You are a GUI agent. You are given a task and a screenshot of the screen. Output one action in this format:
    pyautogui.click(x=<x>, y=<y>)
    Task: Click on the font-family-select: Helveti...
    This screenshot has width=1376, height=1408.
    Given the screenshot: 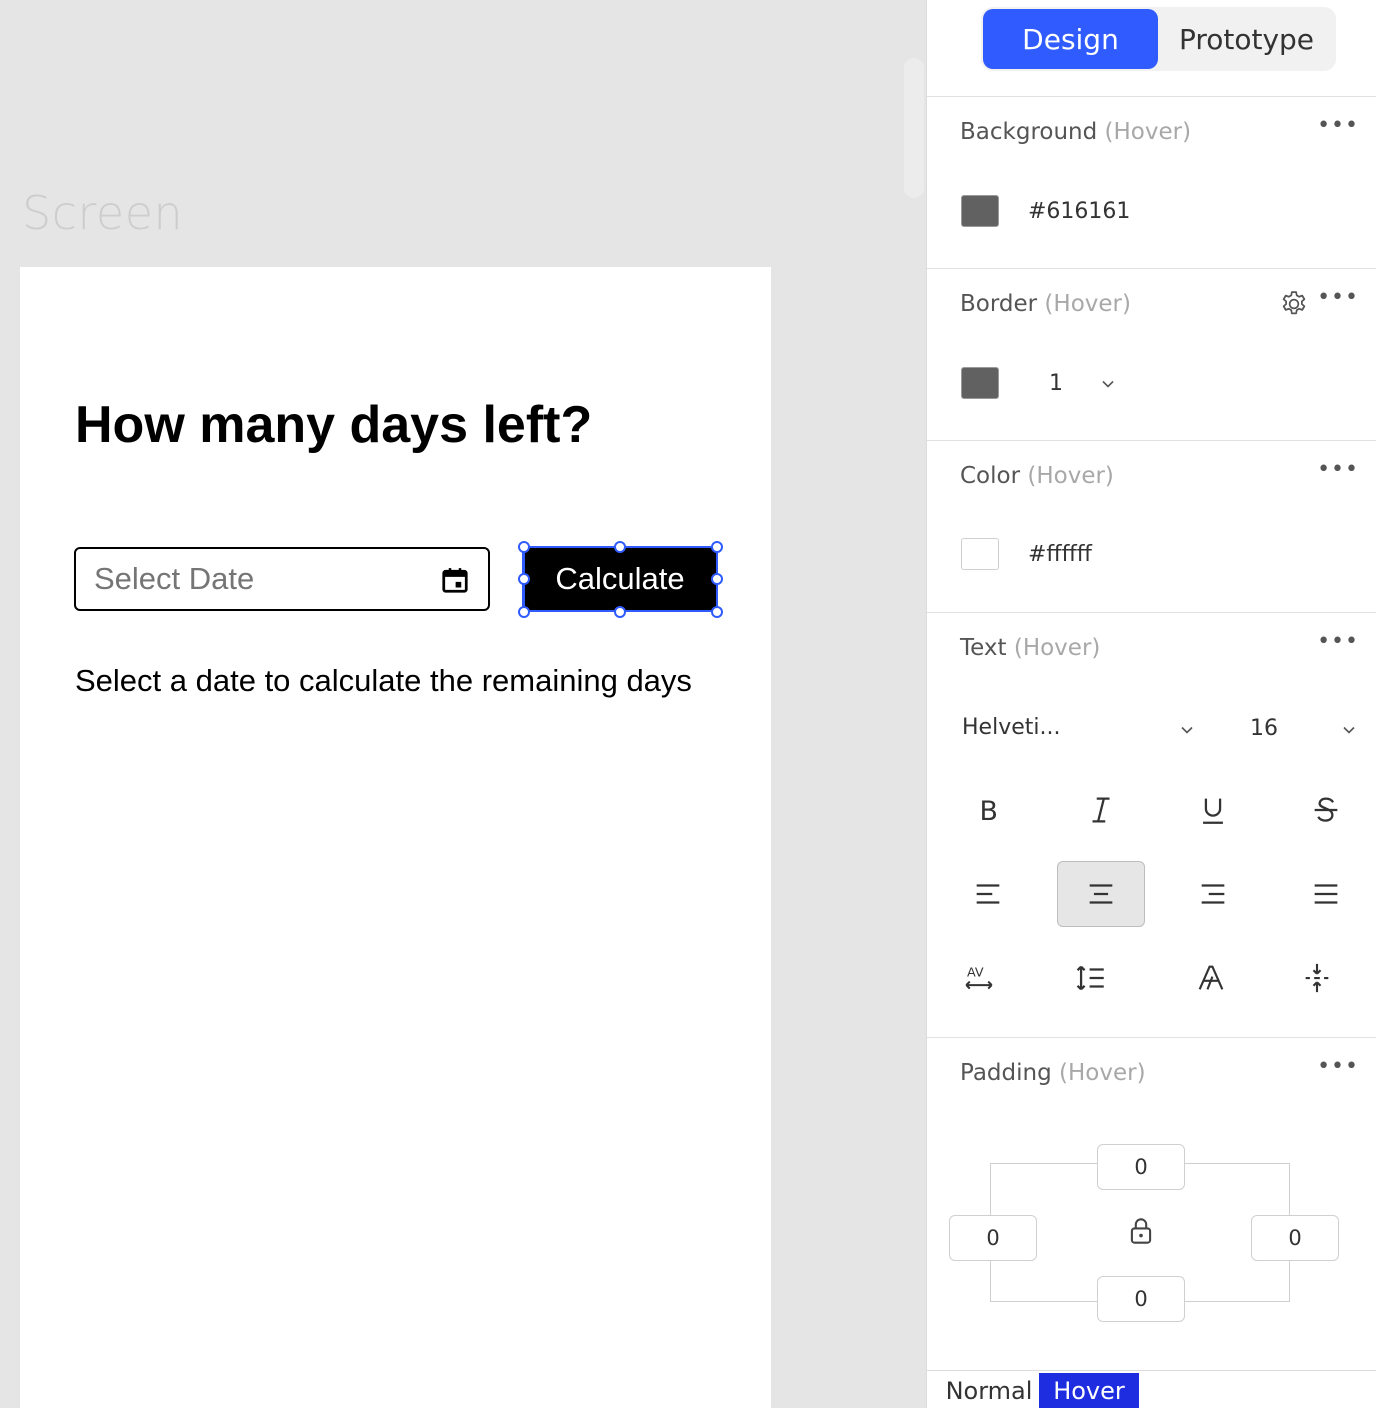 What is the action you would take?
    pyautogui.click(x=1011, y=727)
    